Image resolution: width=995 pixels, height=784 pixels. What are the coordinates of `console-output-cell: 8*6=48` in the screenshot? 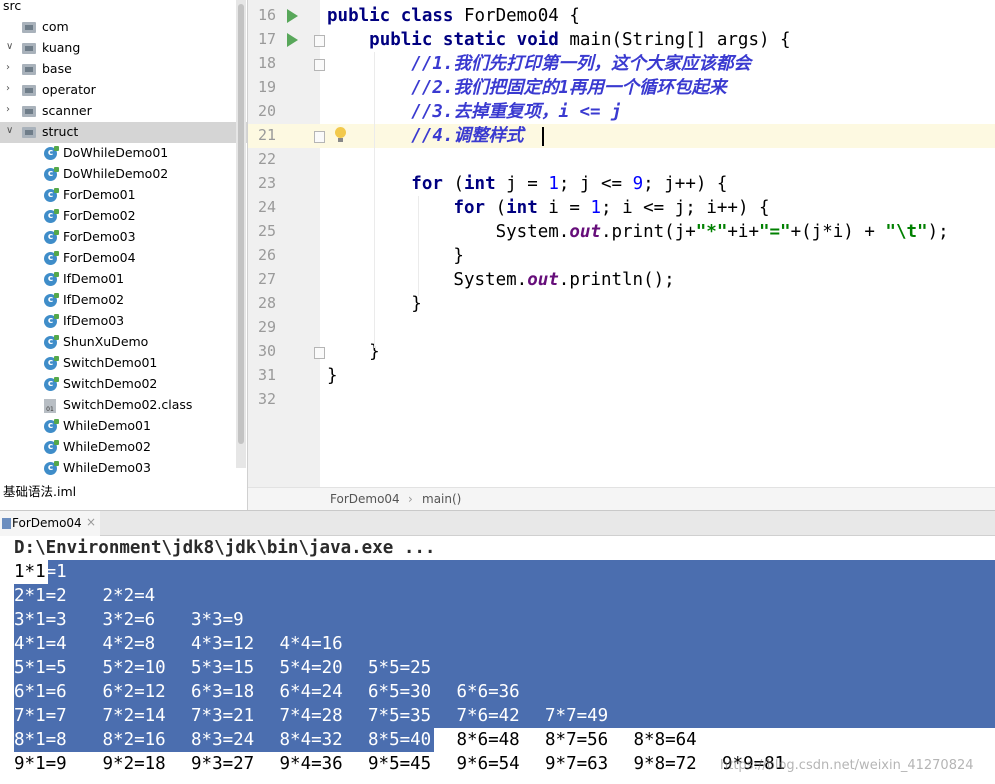 It's located at (488, 740).